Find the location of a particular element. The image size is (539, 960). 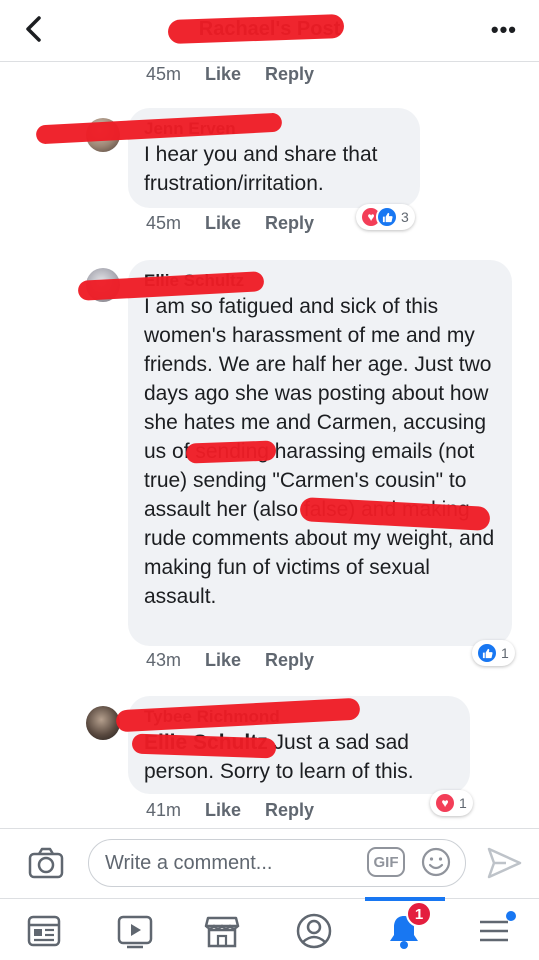

send-icon is located at coordinates (504, 863).